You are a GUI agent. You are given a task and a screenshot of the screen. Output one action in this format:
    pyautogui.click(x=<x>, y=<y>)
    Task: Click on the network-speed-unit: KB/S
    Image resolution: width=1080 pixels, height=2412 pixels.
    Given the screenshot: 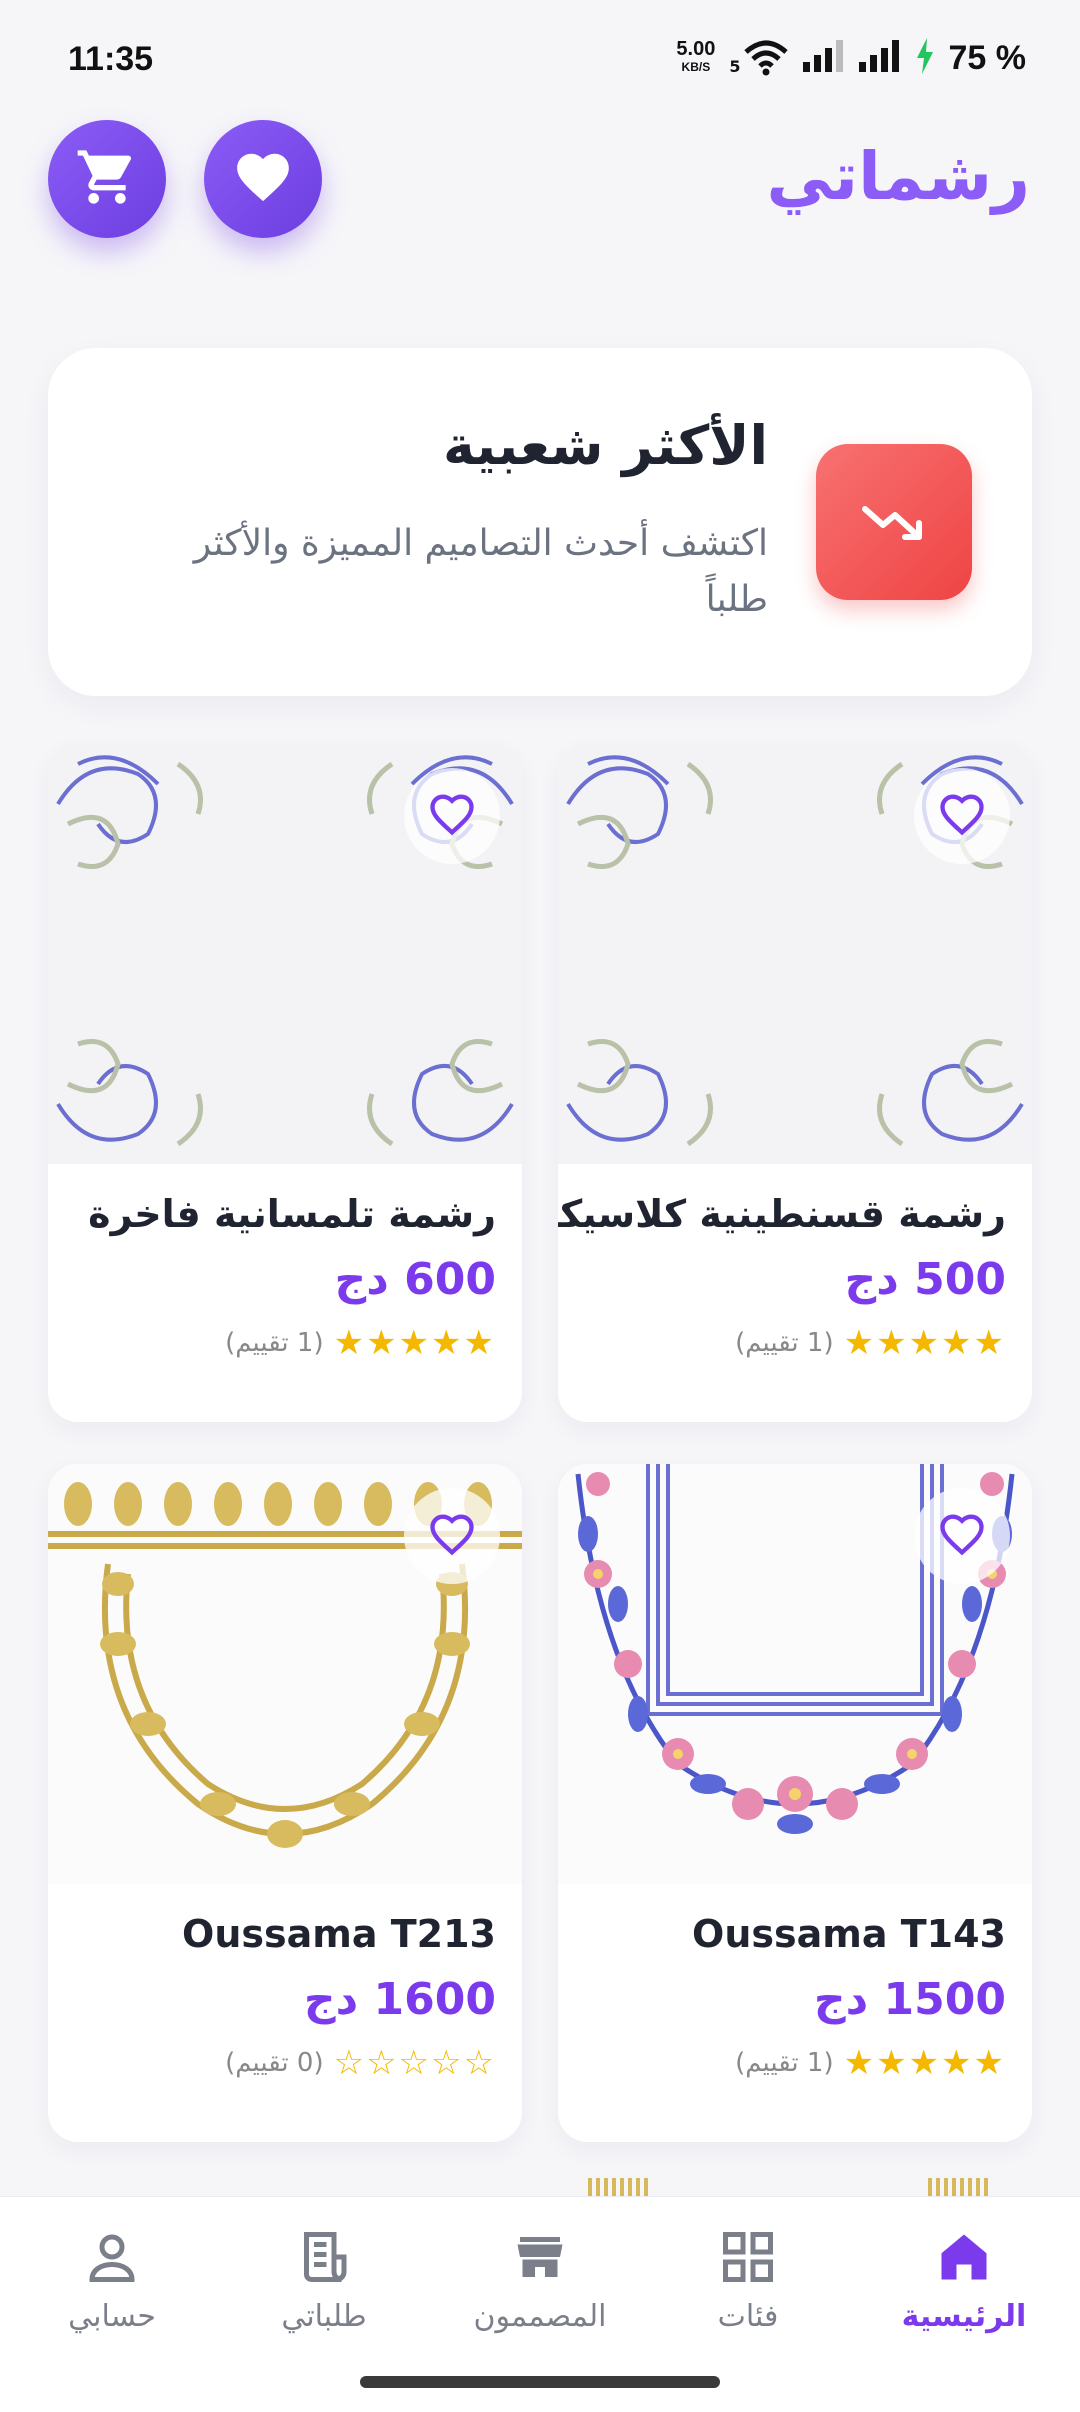 What is the action you would take?
    pyautogui.click(x=696, y=67)
    